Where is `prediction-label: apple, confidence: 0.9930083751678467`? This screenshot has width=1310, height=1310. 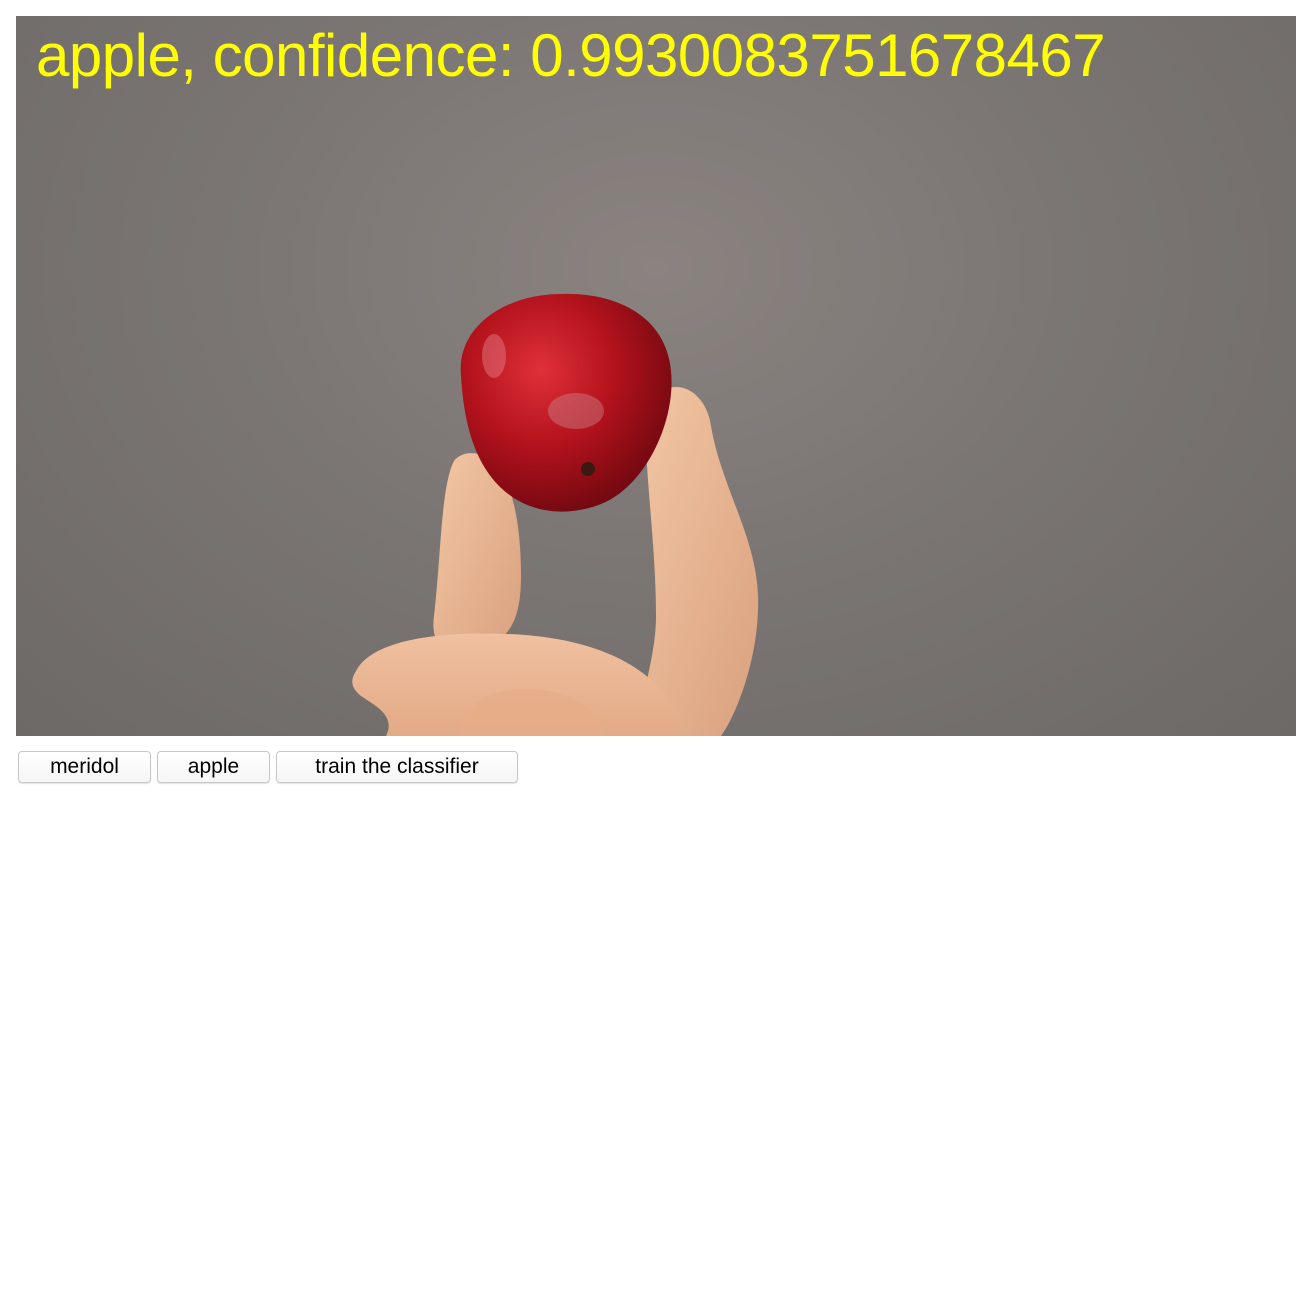 prediction-label: apple, confidence: 0.9930083751678467 is located at coordinates (571, 55).